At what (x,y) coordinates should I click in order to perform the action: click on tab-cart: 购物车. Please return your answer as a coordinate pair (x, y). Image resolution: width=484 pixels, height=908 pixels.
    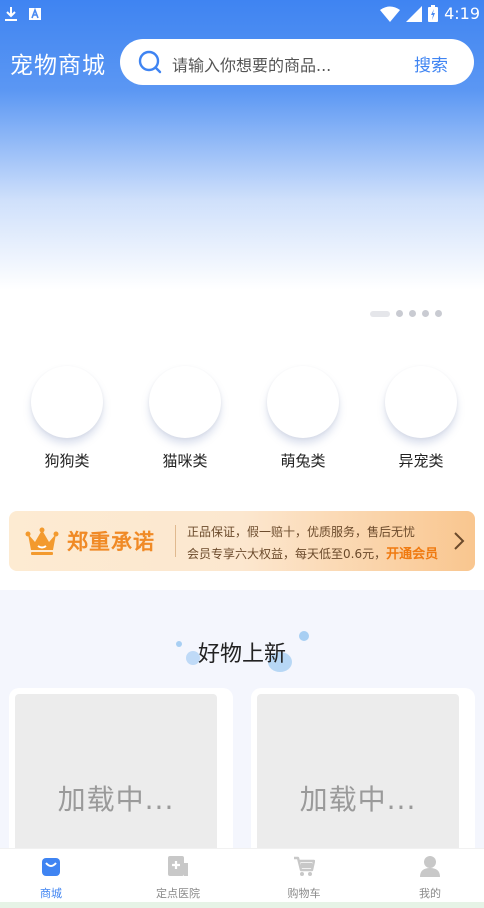
    Looking at the image, I should click on (304, 878).